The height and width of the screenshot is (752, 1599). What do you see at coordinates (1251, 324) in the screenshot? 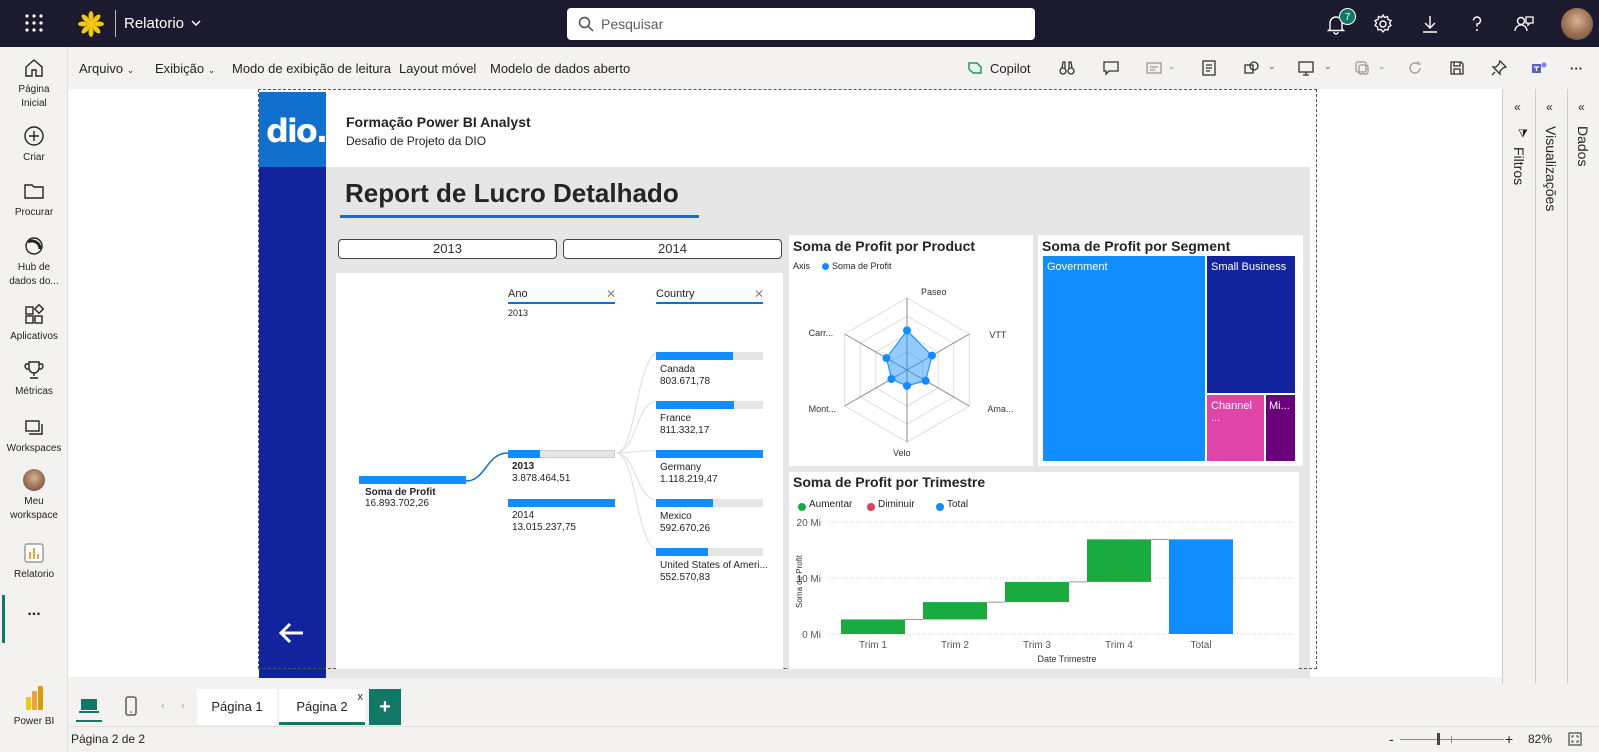
I see `treemap-small-business: Small Business` at bounding box center [1251, 324].